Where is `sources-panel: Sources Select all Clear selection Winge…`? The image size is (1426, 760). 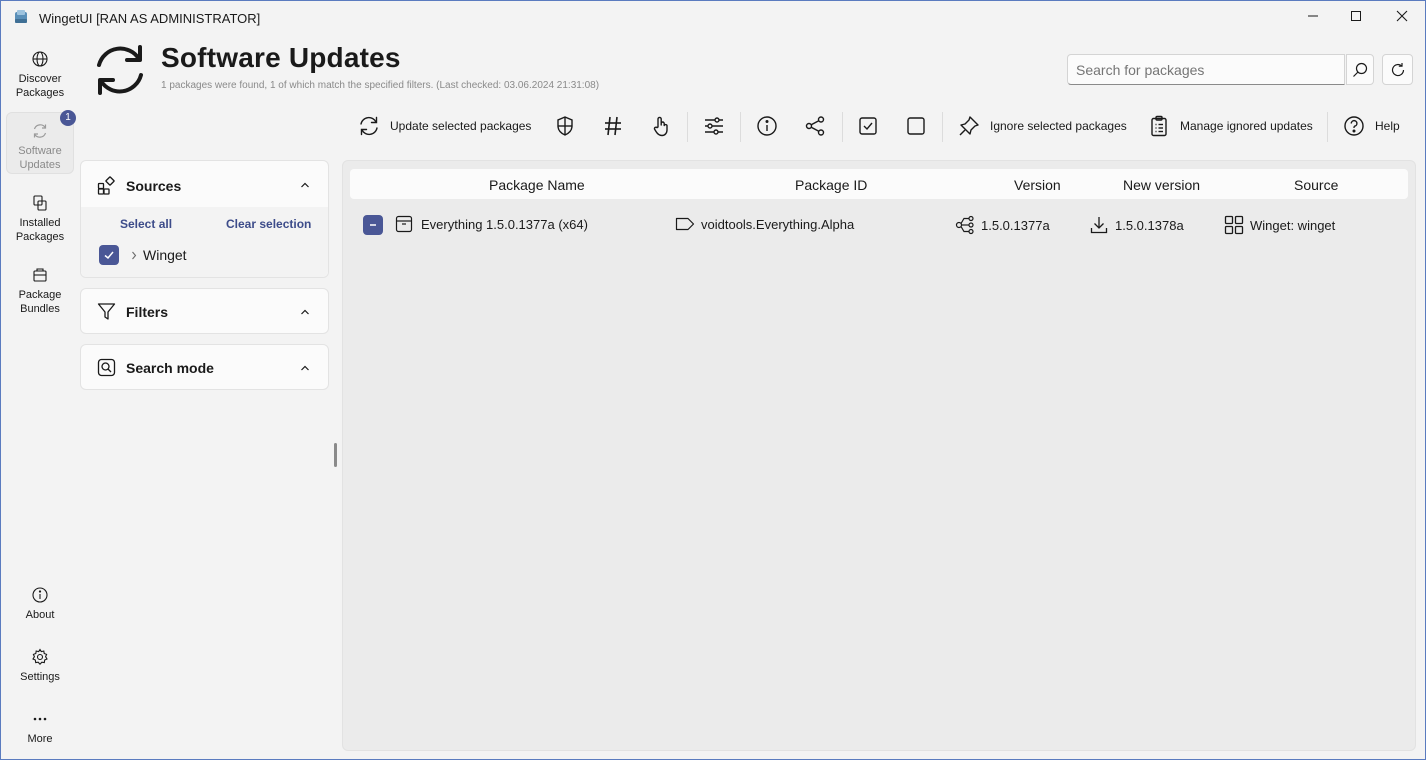
sources-panel: Sources Select all Clear selection Winge… is located at coordinates (204, 219).